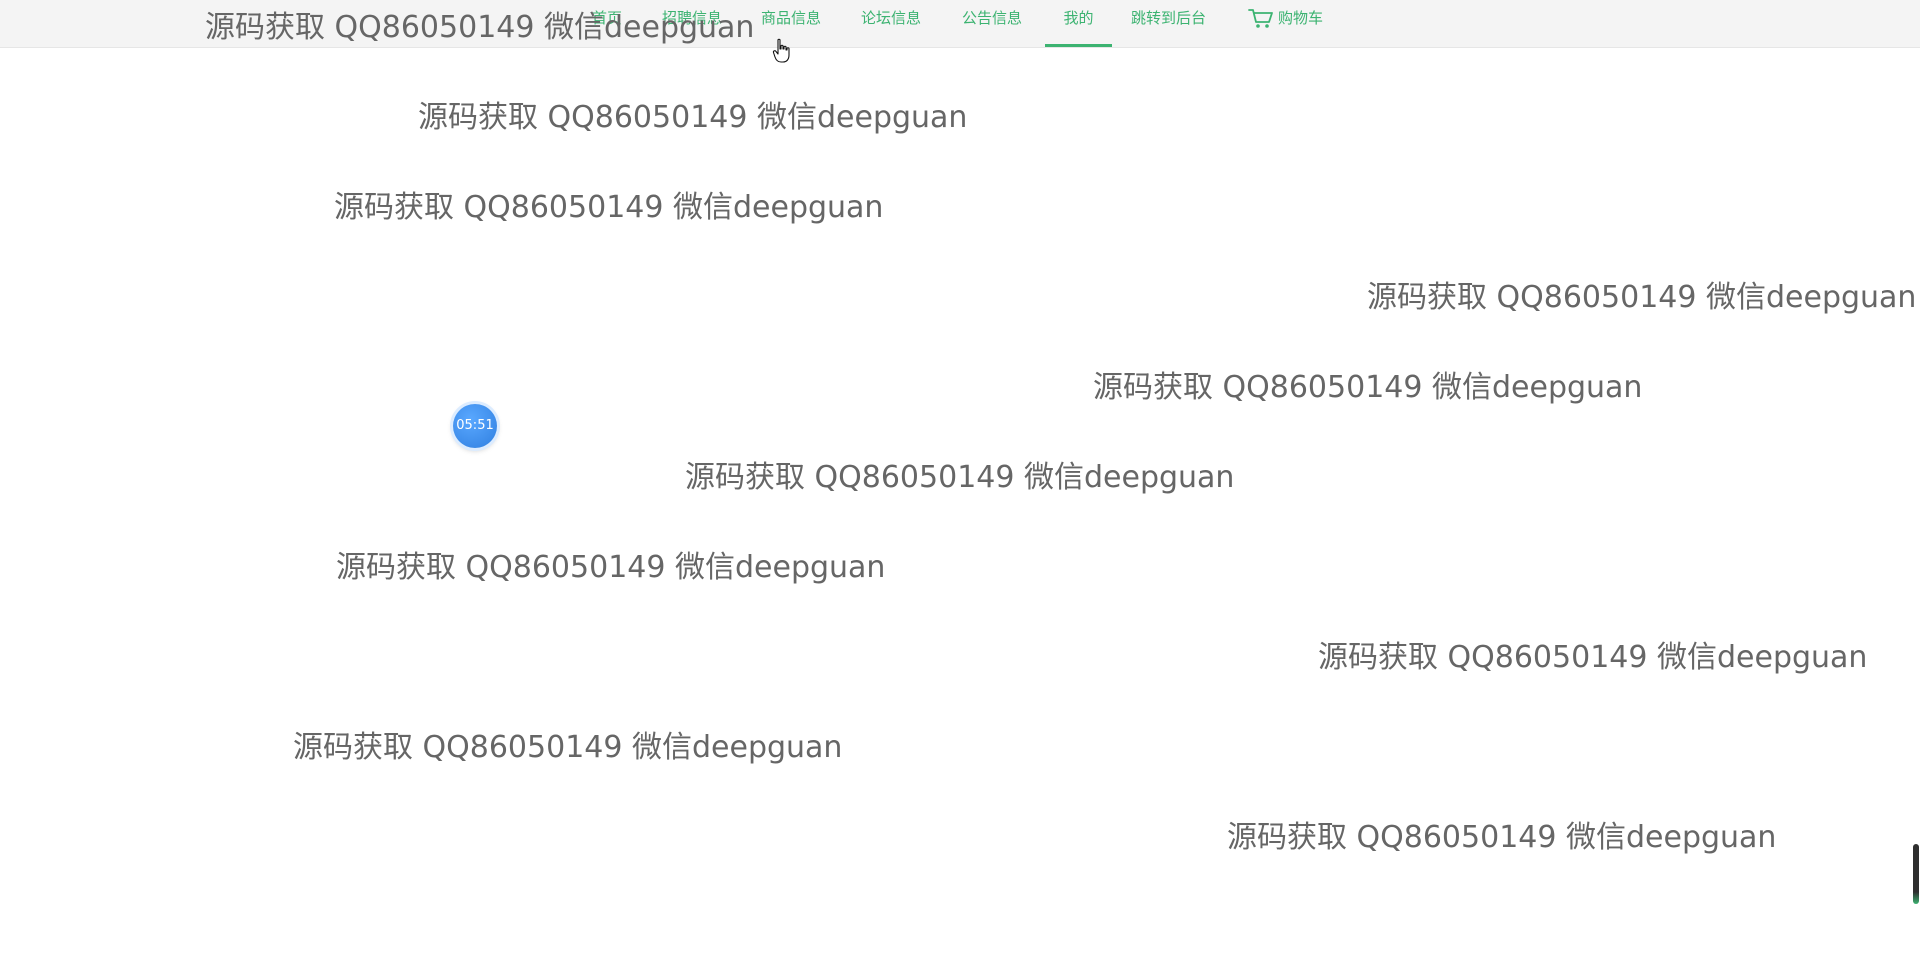  What do you see at coordinates (960, 24) in the screenshot?
I see `top-nav-bar: 首页 招聘信息 商品信息 论坛信息 公告信息 我的 跳转到后台 购物车` at bounding box center [960, 24].